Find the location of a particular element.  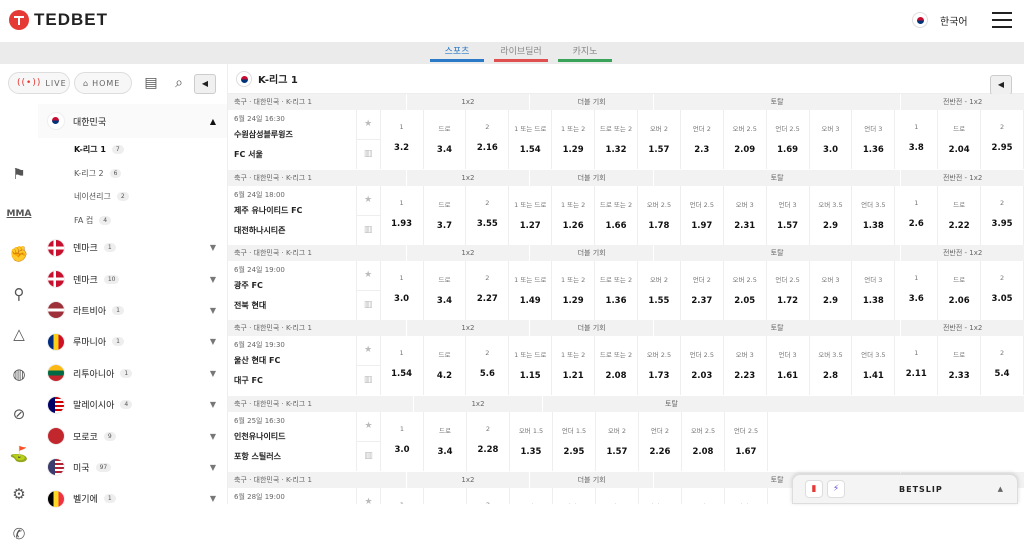

odds-button: 언더 3 1.61 is located at coordinates (788, 365).